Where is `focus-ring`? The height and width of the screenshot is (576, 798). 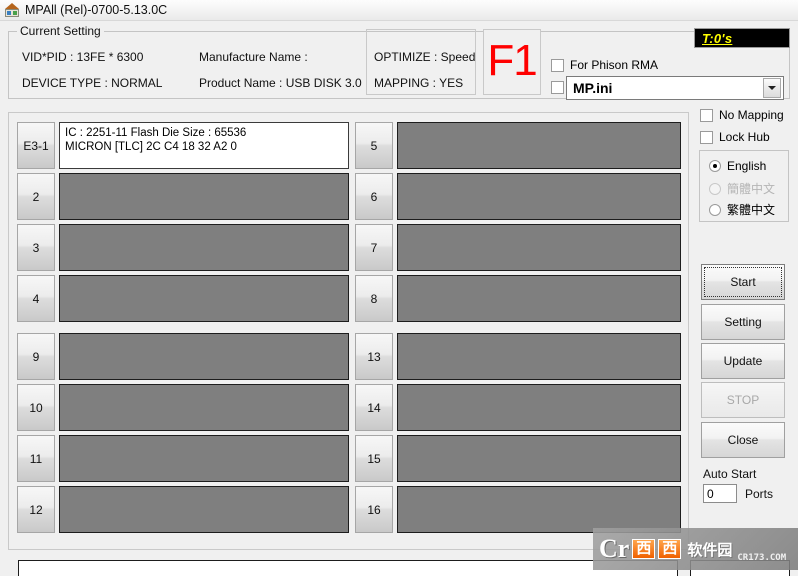
focus-ring is located at coordinates (743, 282).